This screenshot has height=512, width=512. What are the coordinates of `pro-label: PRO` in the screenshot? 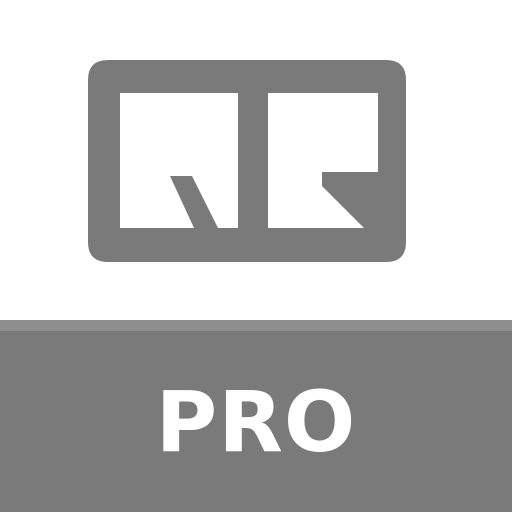 It's located at (256, 421).